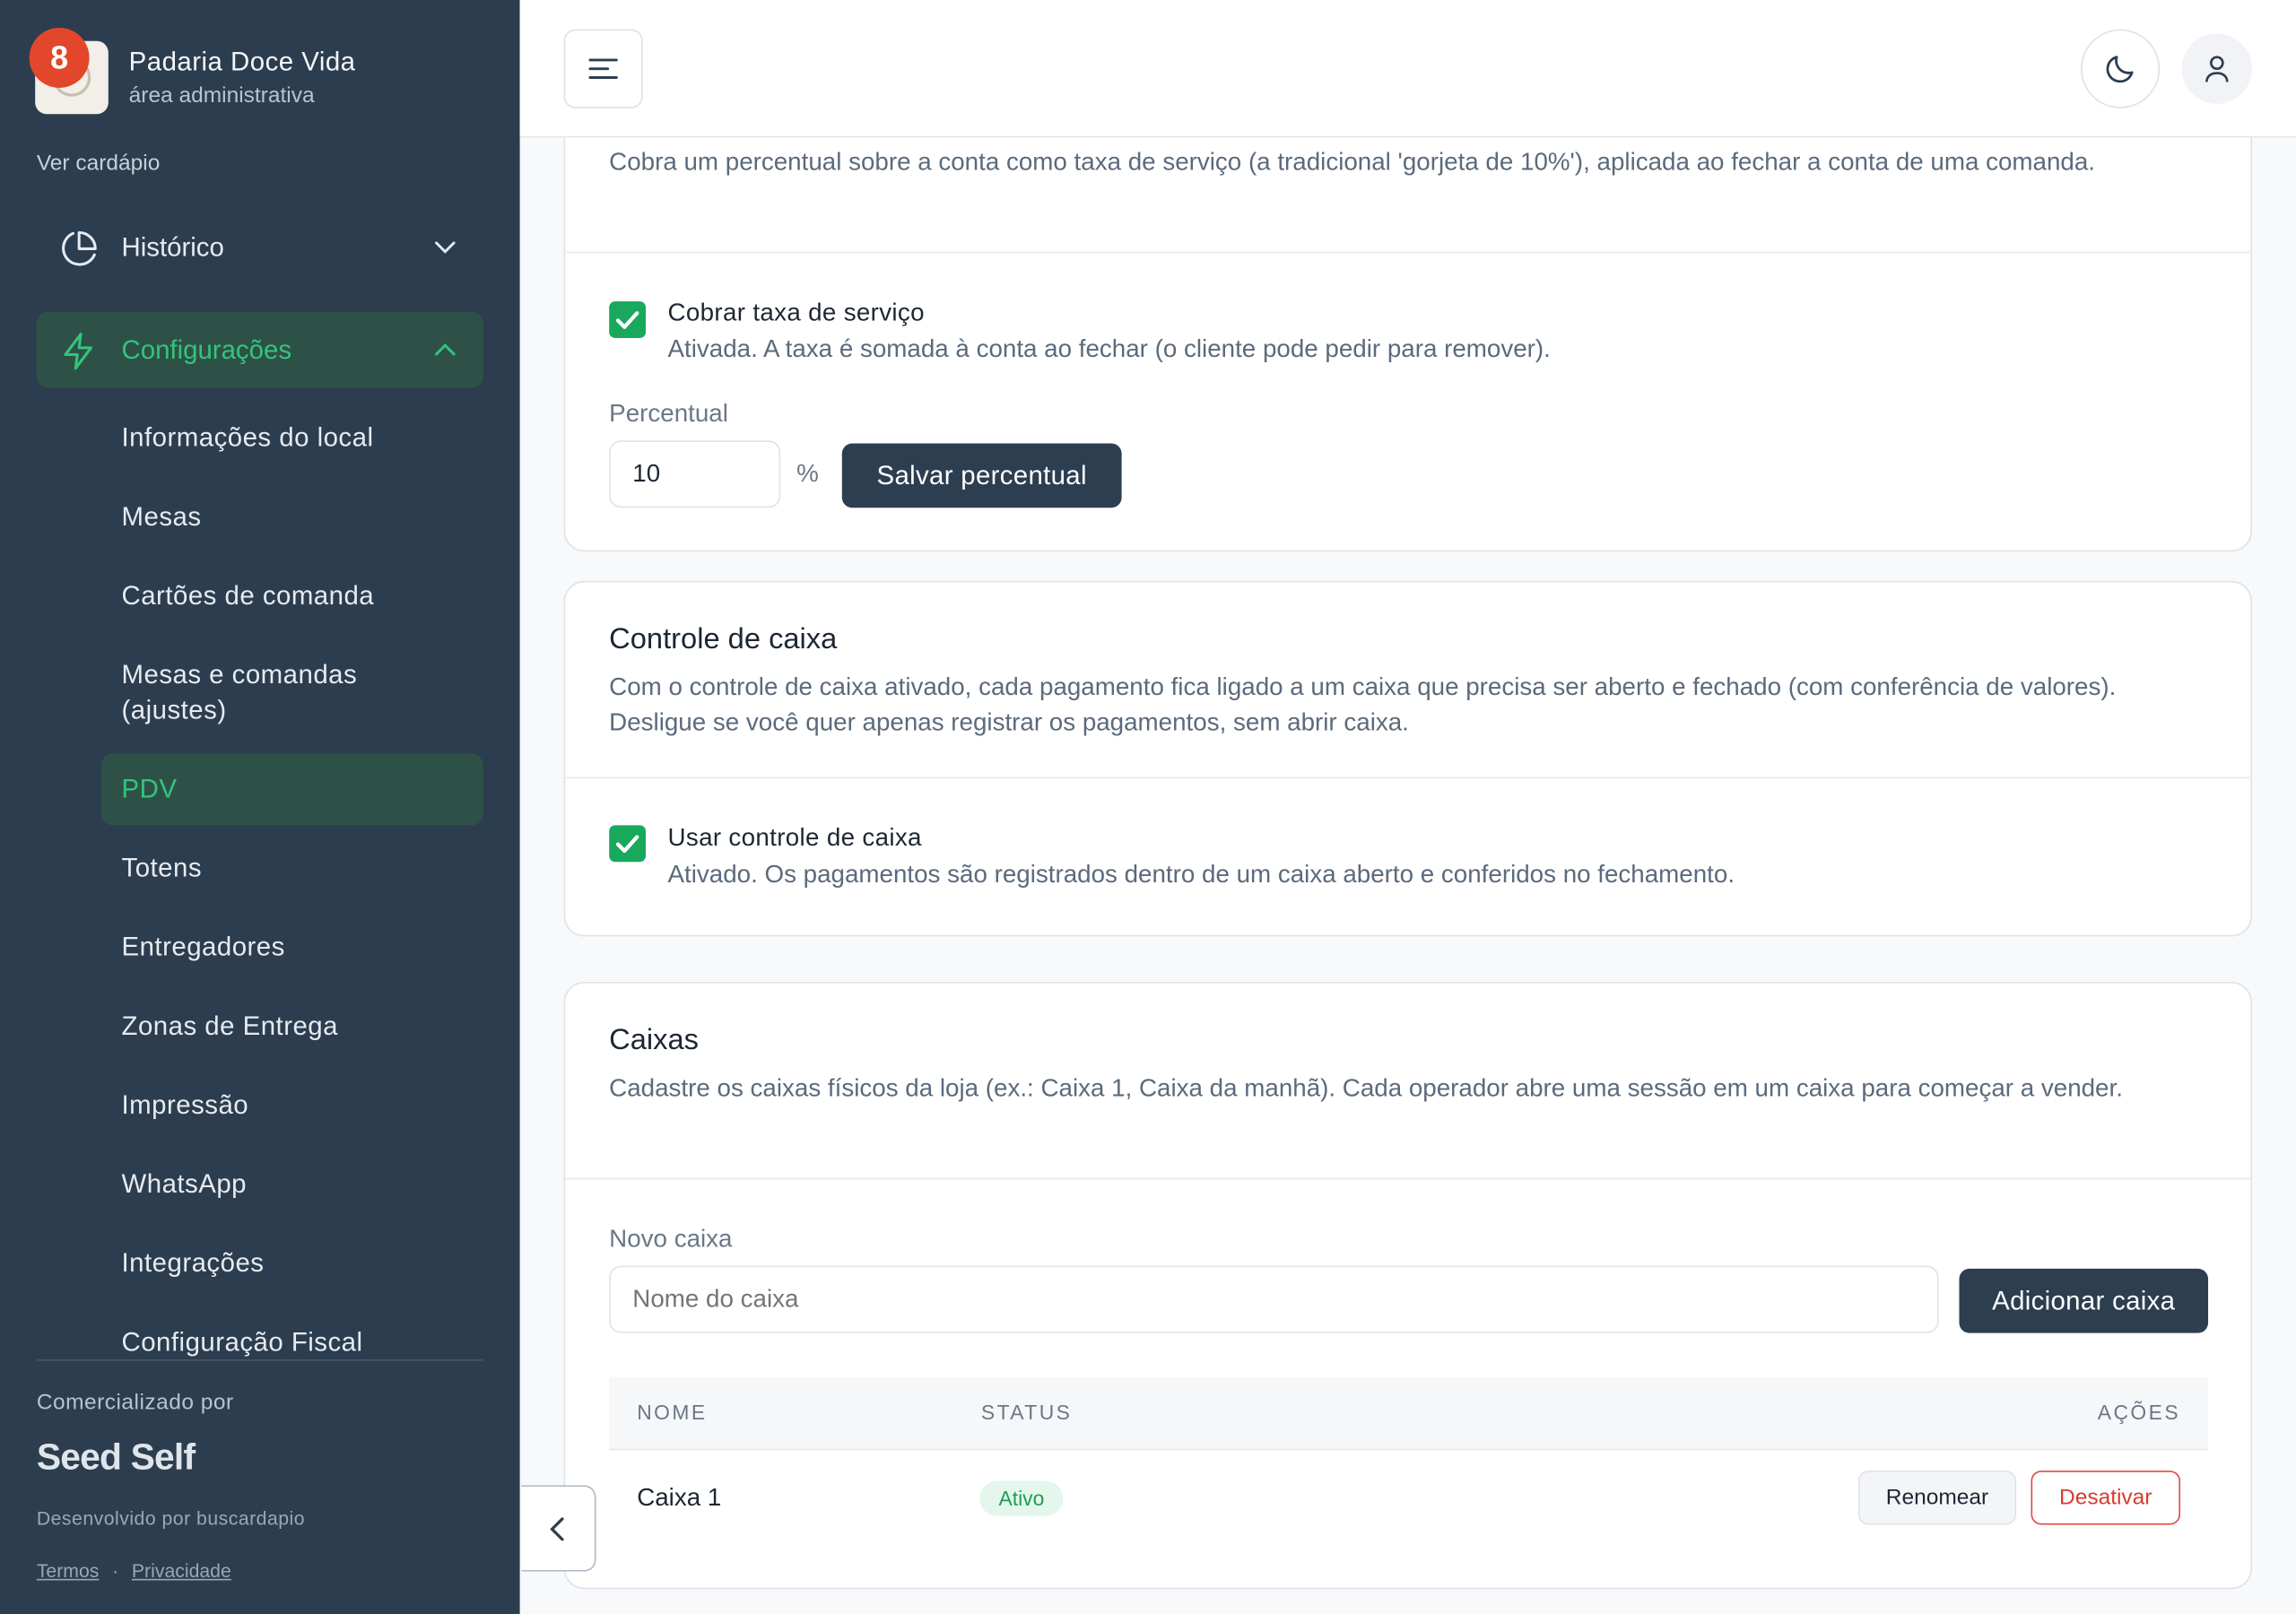  What do you see at coordinates (1026, 1412) in the screenshot?
I see `column-status: STATUS` at bounding box center [1026, 1412].